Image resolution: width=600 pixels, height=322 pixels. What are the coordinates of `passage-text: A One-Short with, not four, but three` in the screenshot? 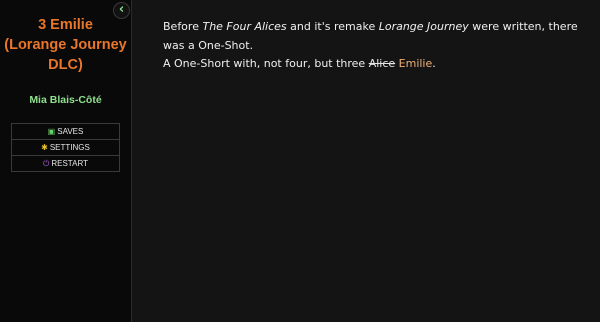 It's located at (266, 63).